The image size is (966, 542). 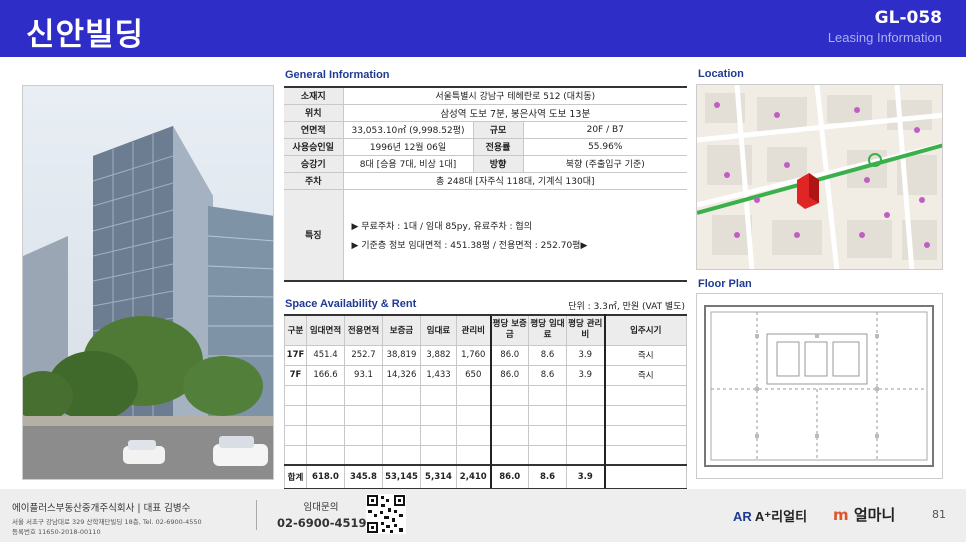 I want to click on column-header: 보증금, so click(x=401, y=330).